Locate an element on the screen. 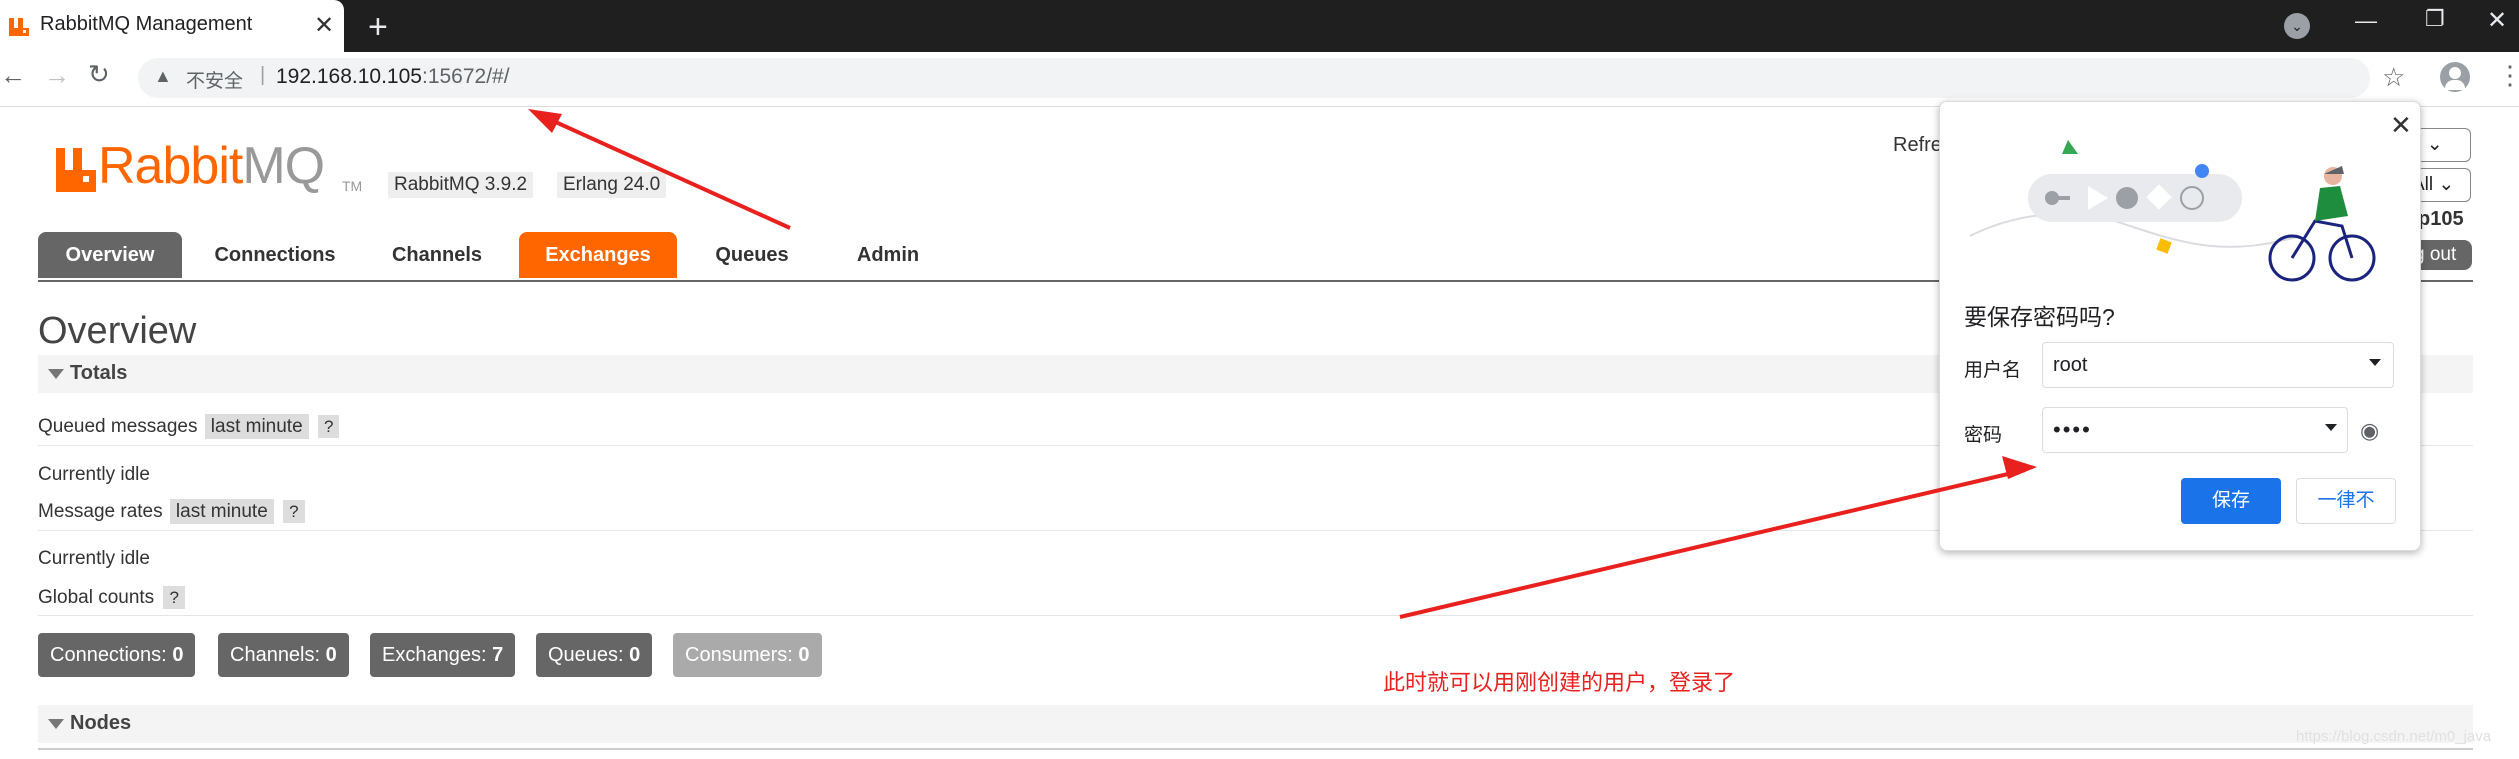 The width and height of the screenshot is (2519, 759). global-counts-label: Global counts is located at coordinates (96, 597).